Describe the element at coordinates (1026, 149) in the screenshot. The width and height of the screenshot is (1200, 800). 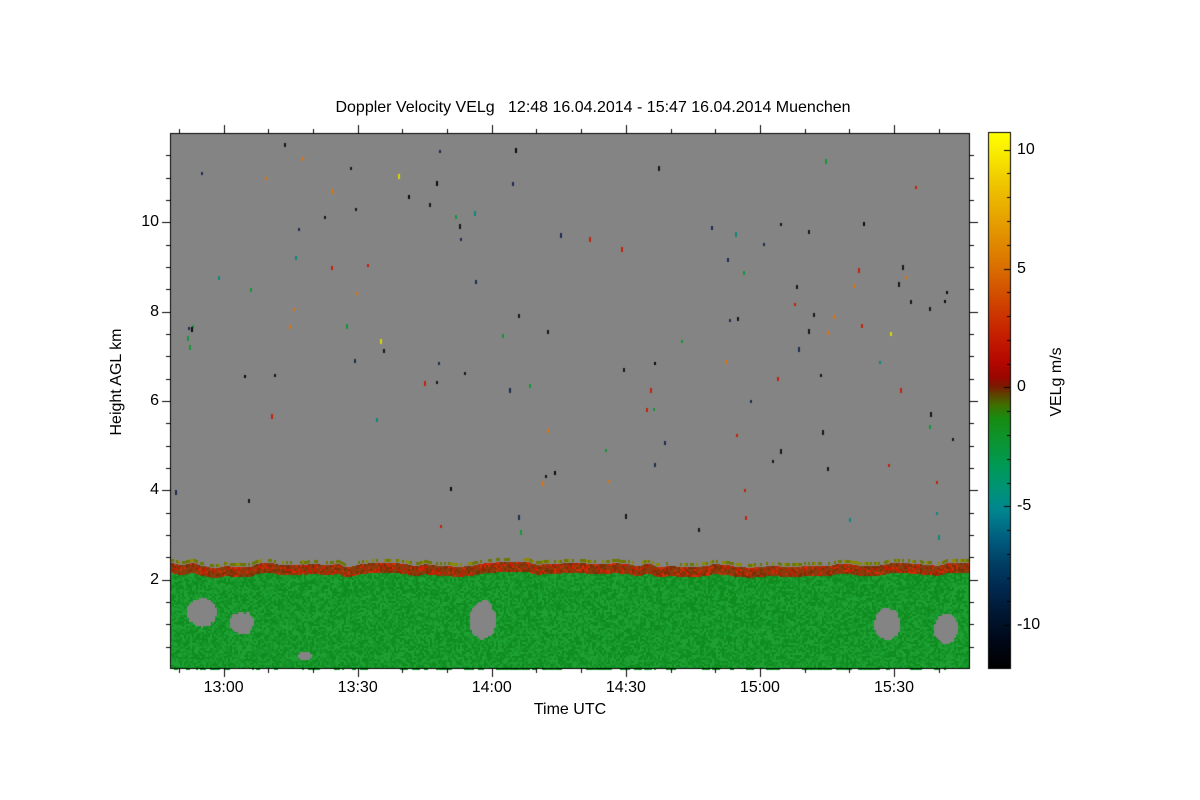
I see `colorbar-tick-label: 10` at that location.